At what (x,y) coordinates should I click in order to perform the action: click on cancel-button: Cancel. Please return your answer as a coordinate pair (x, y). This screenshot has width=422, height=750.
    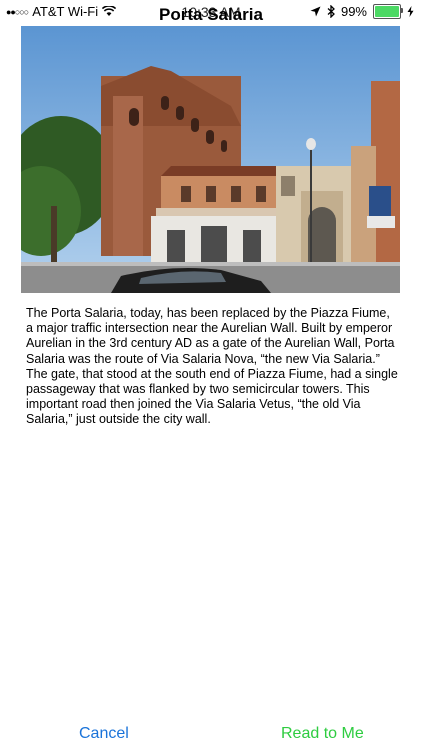
    Looking at the image, I should click on (104, 734).